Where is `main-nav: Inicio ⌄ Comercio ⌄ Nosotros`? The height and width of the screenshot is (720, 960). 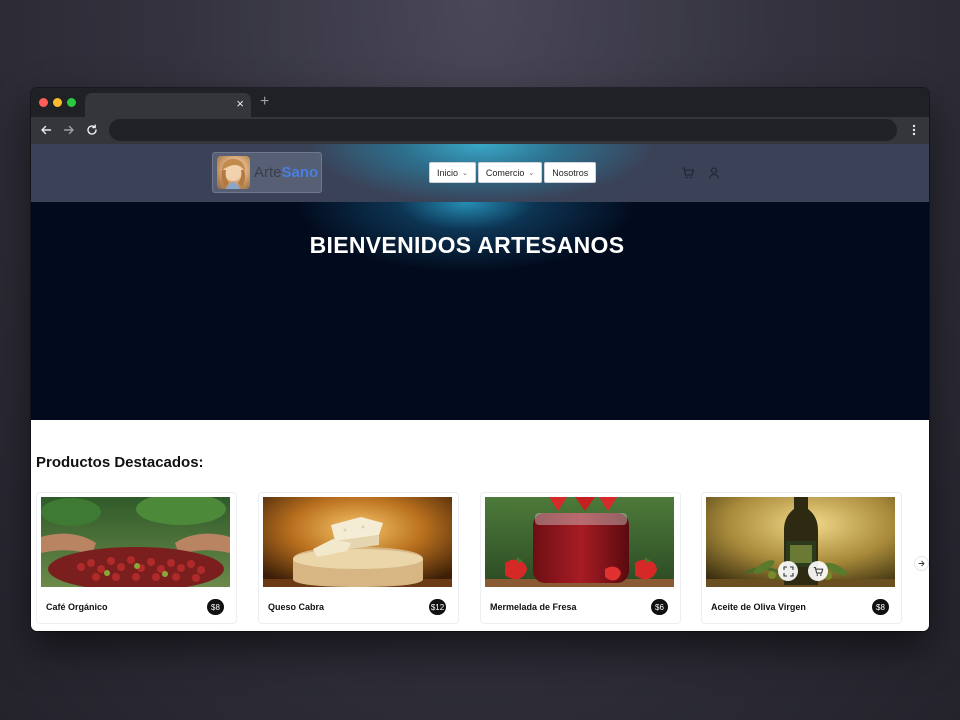
main-nav: Inicio ⌄ Comercio ⌄ Nosotros is located at coordinates (513, 172).